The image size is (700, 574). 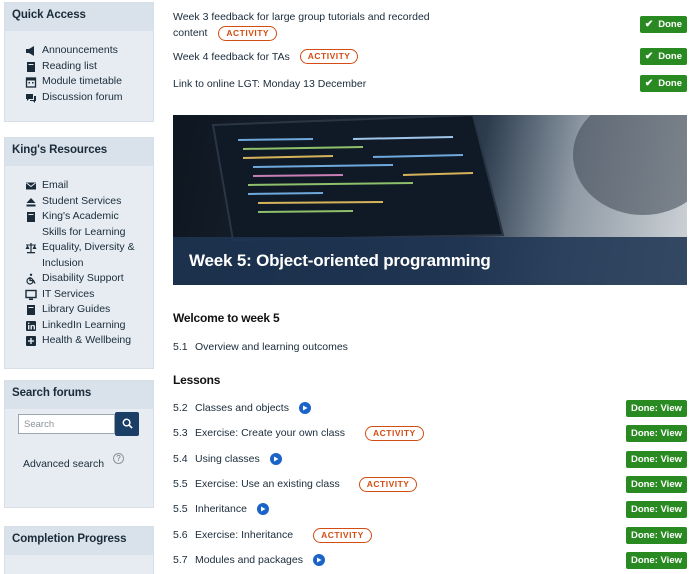 What do you see at coordinates (430, 459) in the screenshot?
I see `lesson-row: 5.4 Using classes Done: View` at bounding box center [430, 459].